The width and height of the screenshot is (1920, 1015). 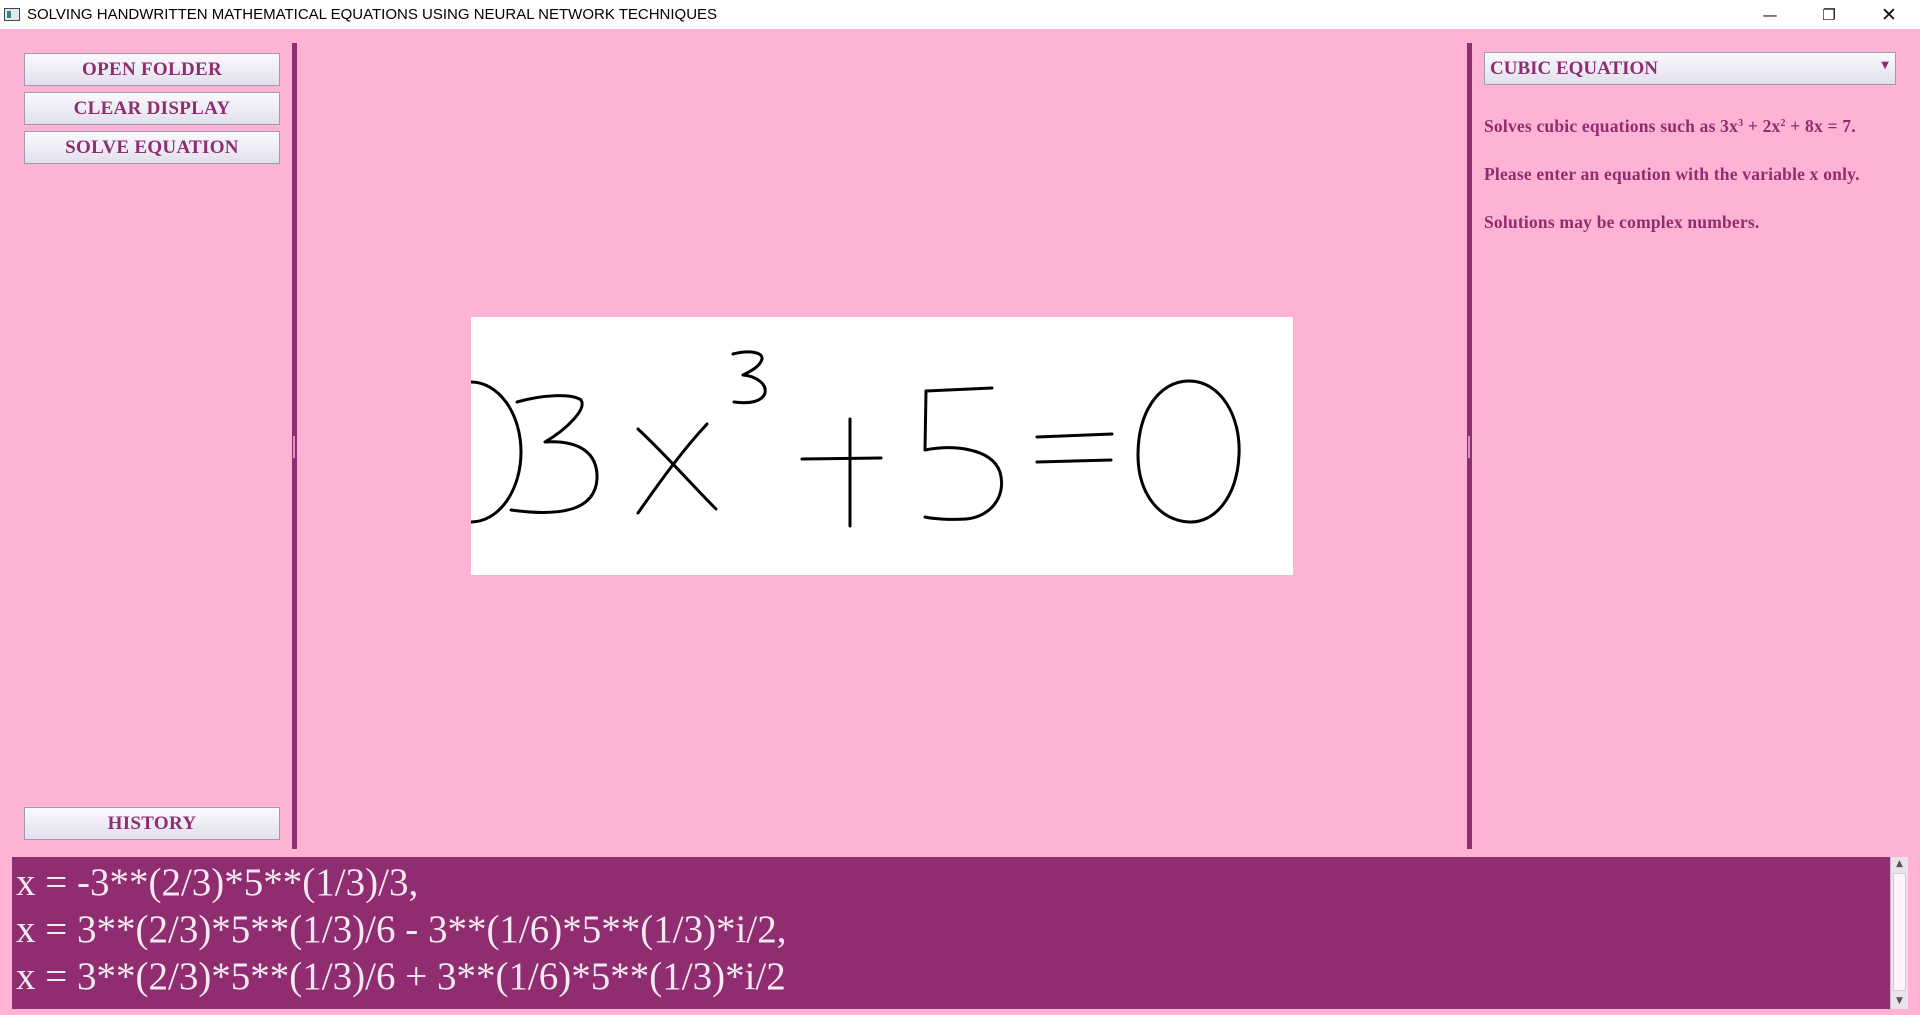 I want to click on open-folder-button: OPEN FOLDER, so click(x=152, y=69).